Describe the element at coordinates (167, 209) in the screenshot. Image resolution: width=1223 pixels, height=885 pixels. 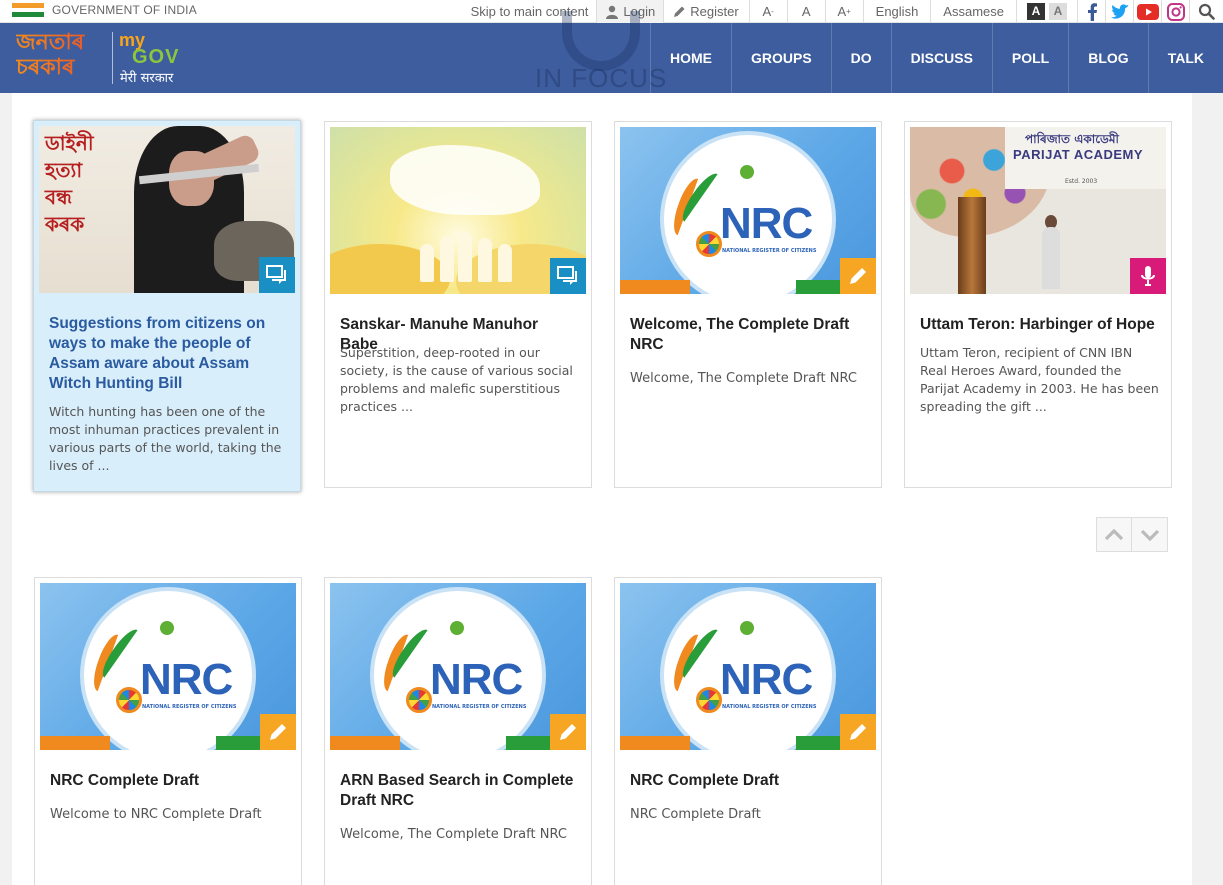
I see `card-image: ডাইনী হত্যা বন্ধ কৰক` at that location.